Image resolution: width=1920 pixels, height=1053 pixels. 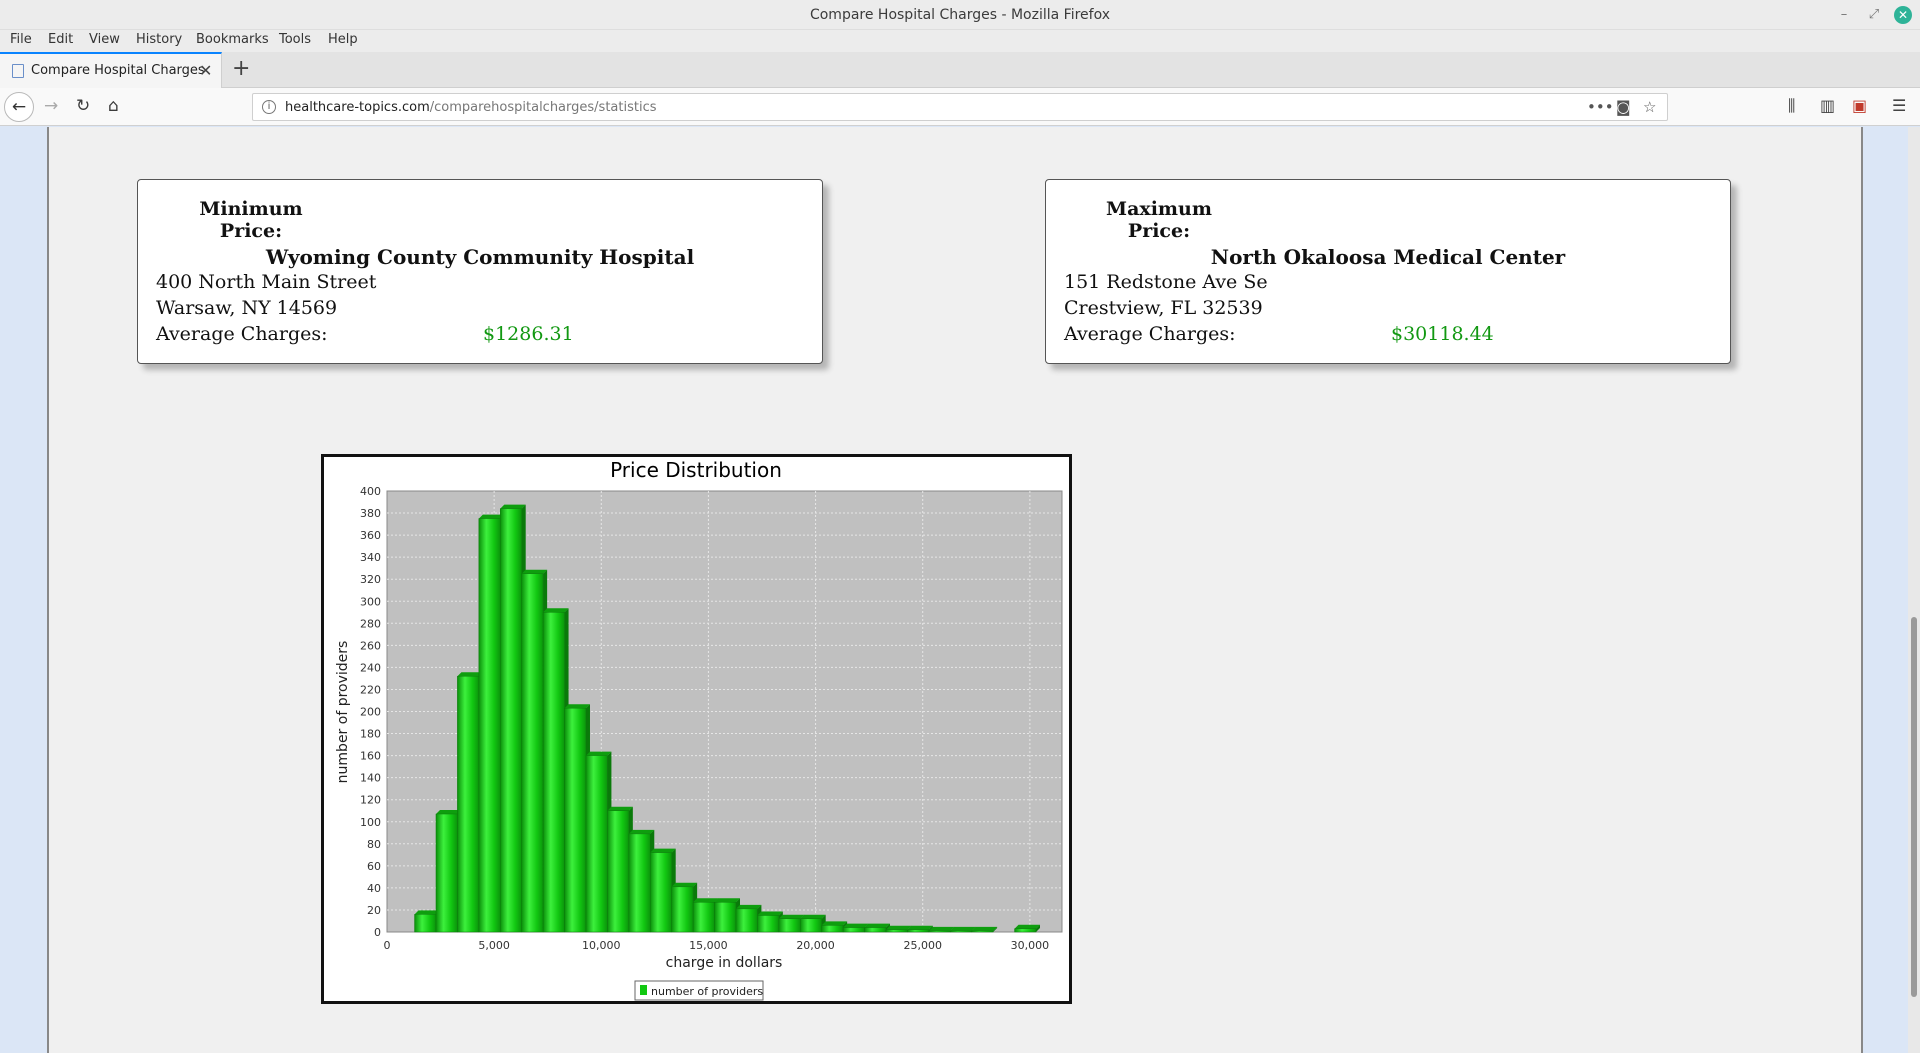 What do you see at coordinates (205, 70) in the screenshot?
I see `tab-close-icon: ✕` at bounding box center [205, 70].